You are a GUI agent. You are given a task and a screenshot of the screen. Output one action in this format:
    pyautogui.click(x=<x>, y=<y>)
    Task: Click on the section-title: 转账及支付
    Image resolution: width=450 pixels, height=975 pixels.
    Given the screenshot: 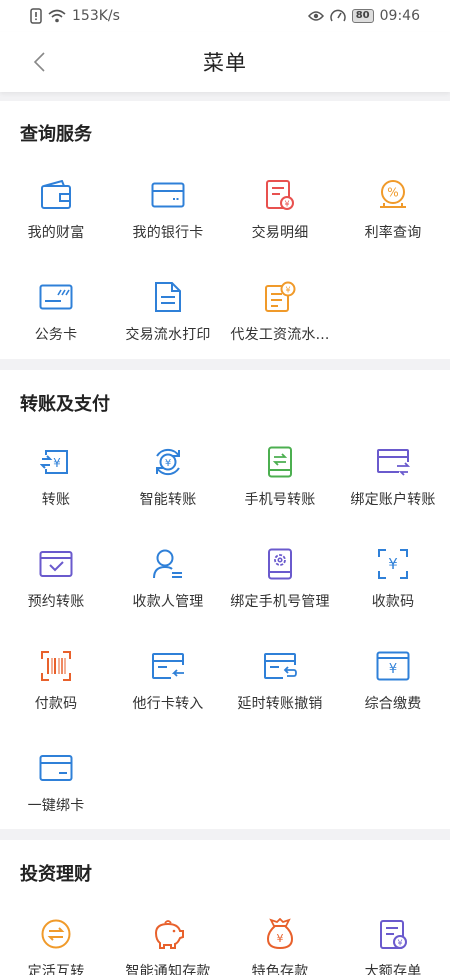 What is the action you would take?
    pyautogui.click(x=65, y=404)
    